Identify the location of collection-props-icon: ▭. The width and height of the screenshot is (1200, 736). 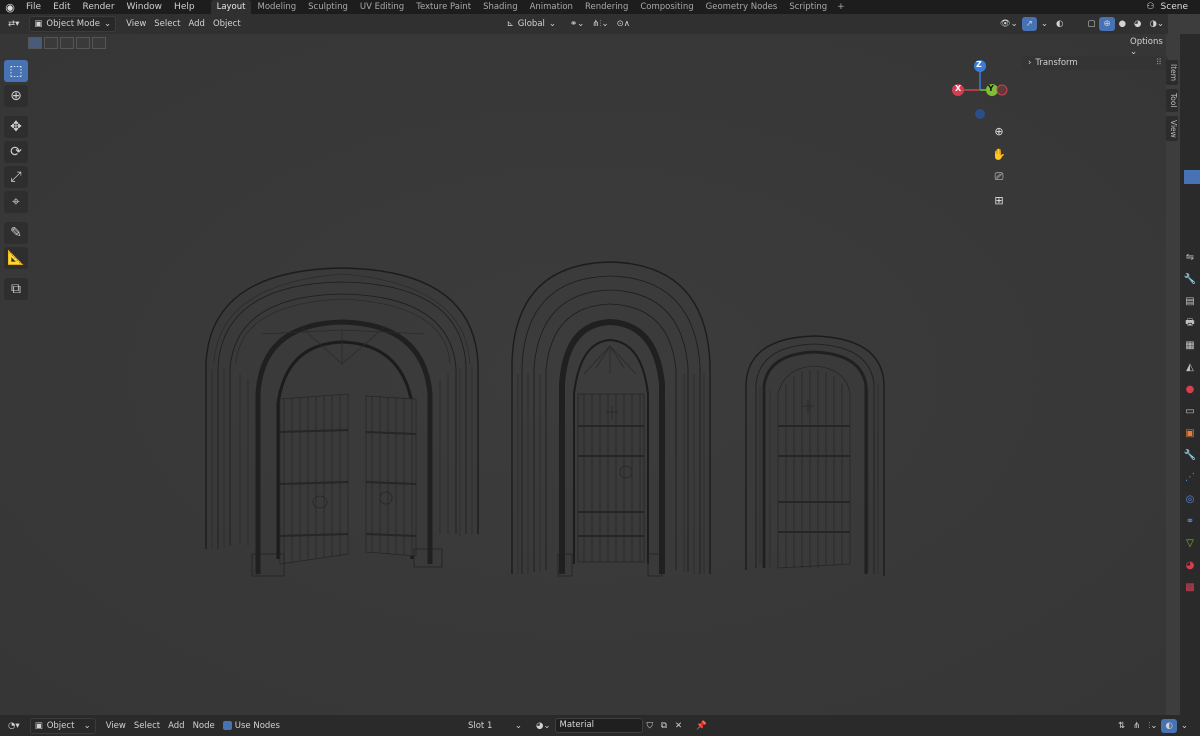
(1190, 411).